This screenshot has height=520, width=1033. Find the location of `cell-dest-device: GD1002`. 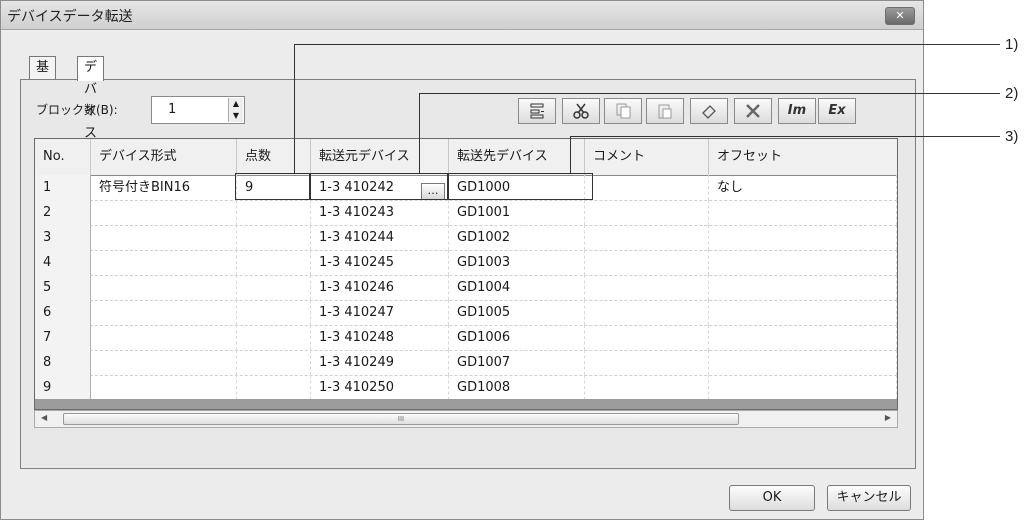

cell-dest-device: GD1002 is located at coordinates (517, 237).